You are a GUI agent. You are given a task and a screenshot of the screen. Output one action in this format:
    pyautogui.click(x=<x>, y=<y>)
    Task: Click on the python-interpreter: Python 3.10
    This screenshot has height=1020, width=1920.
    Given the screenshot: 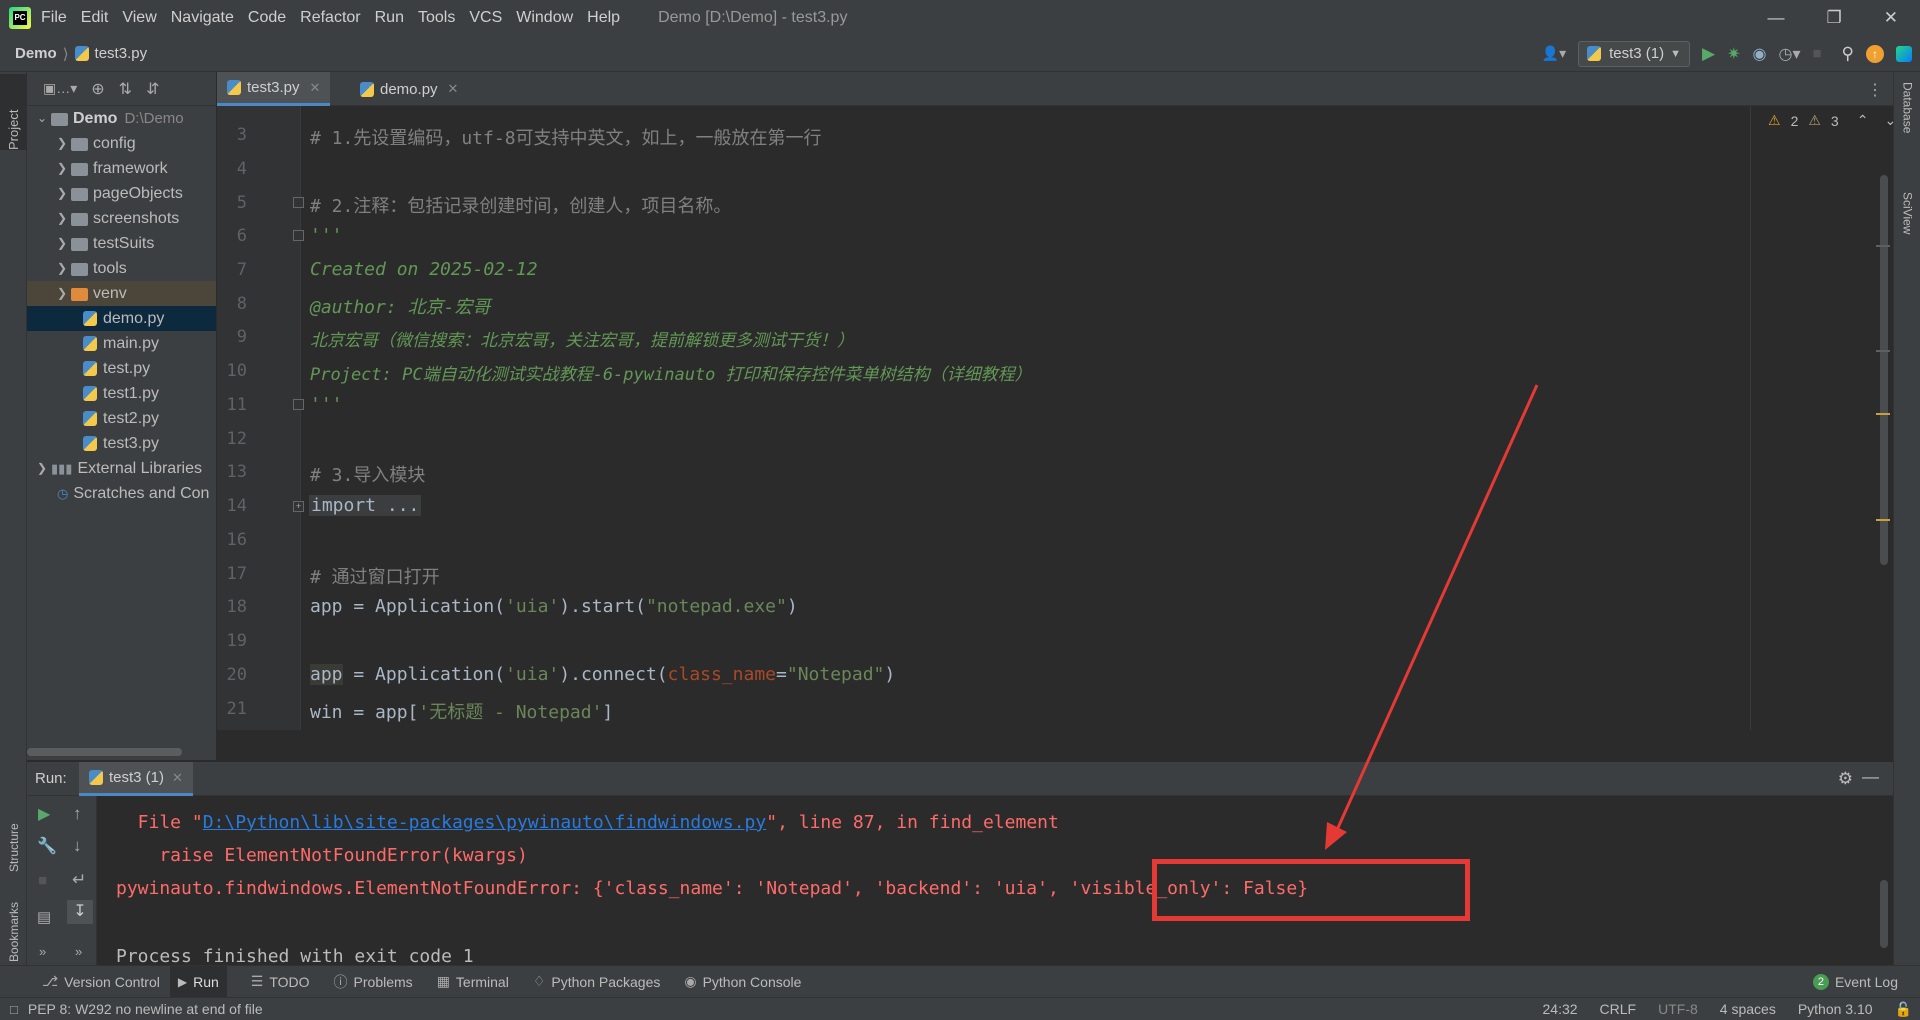 What is the action you would take?
    pyautogui.click(x=1835, y=1009)
    